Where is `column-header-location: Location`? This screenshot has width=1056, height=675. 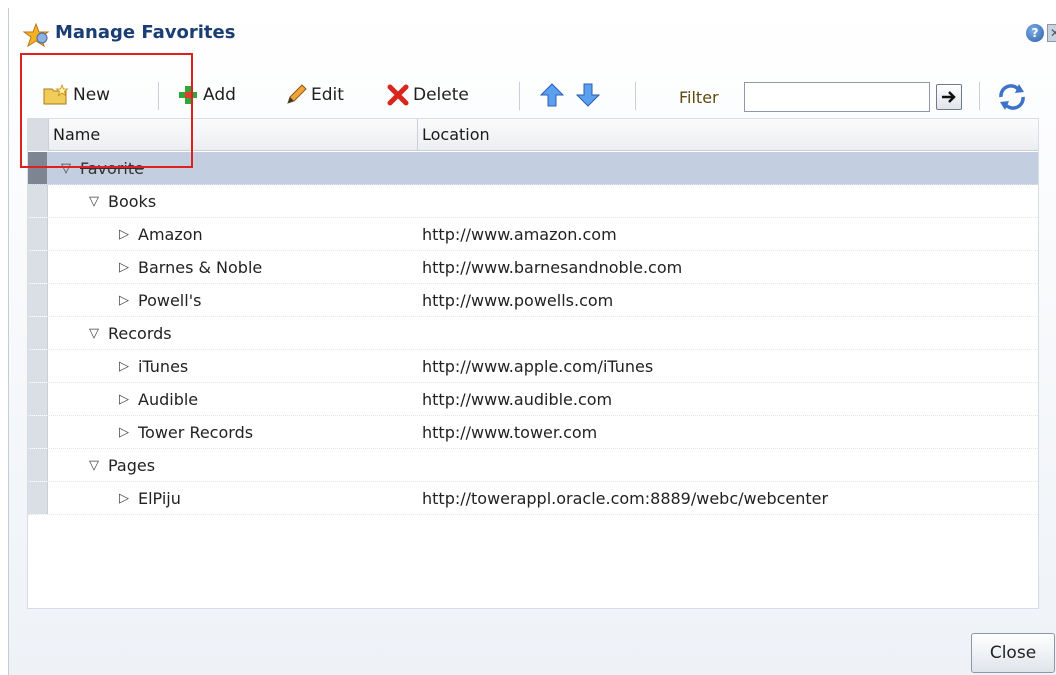
column-header-location: Location is located at coordinates (727, 135).